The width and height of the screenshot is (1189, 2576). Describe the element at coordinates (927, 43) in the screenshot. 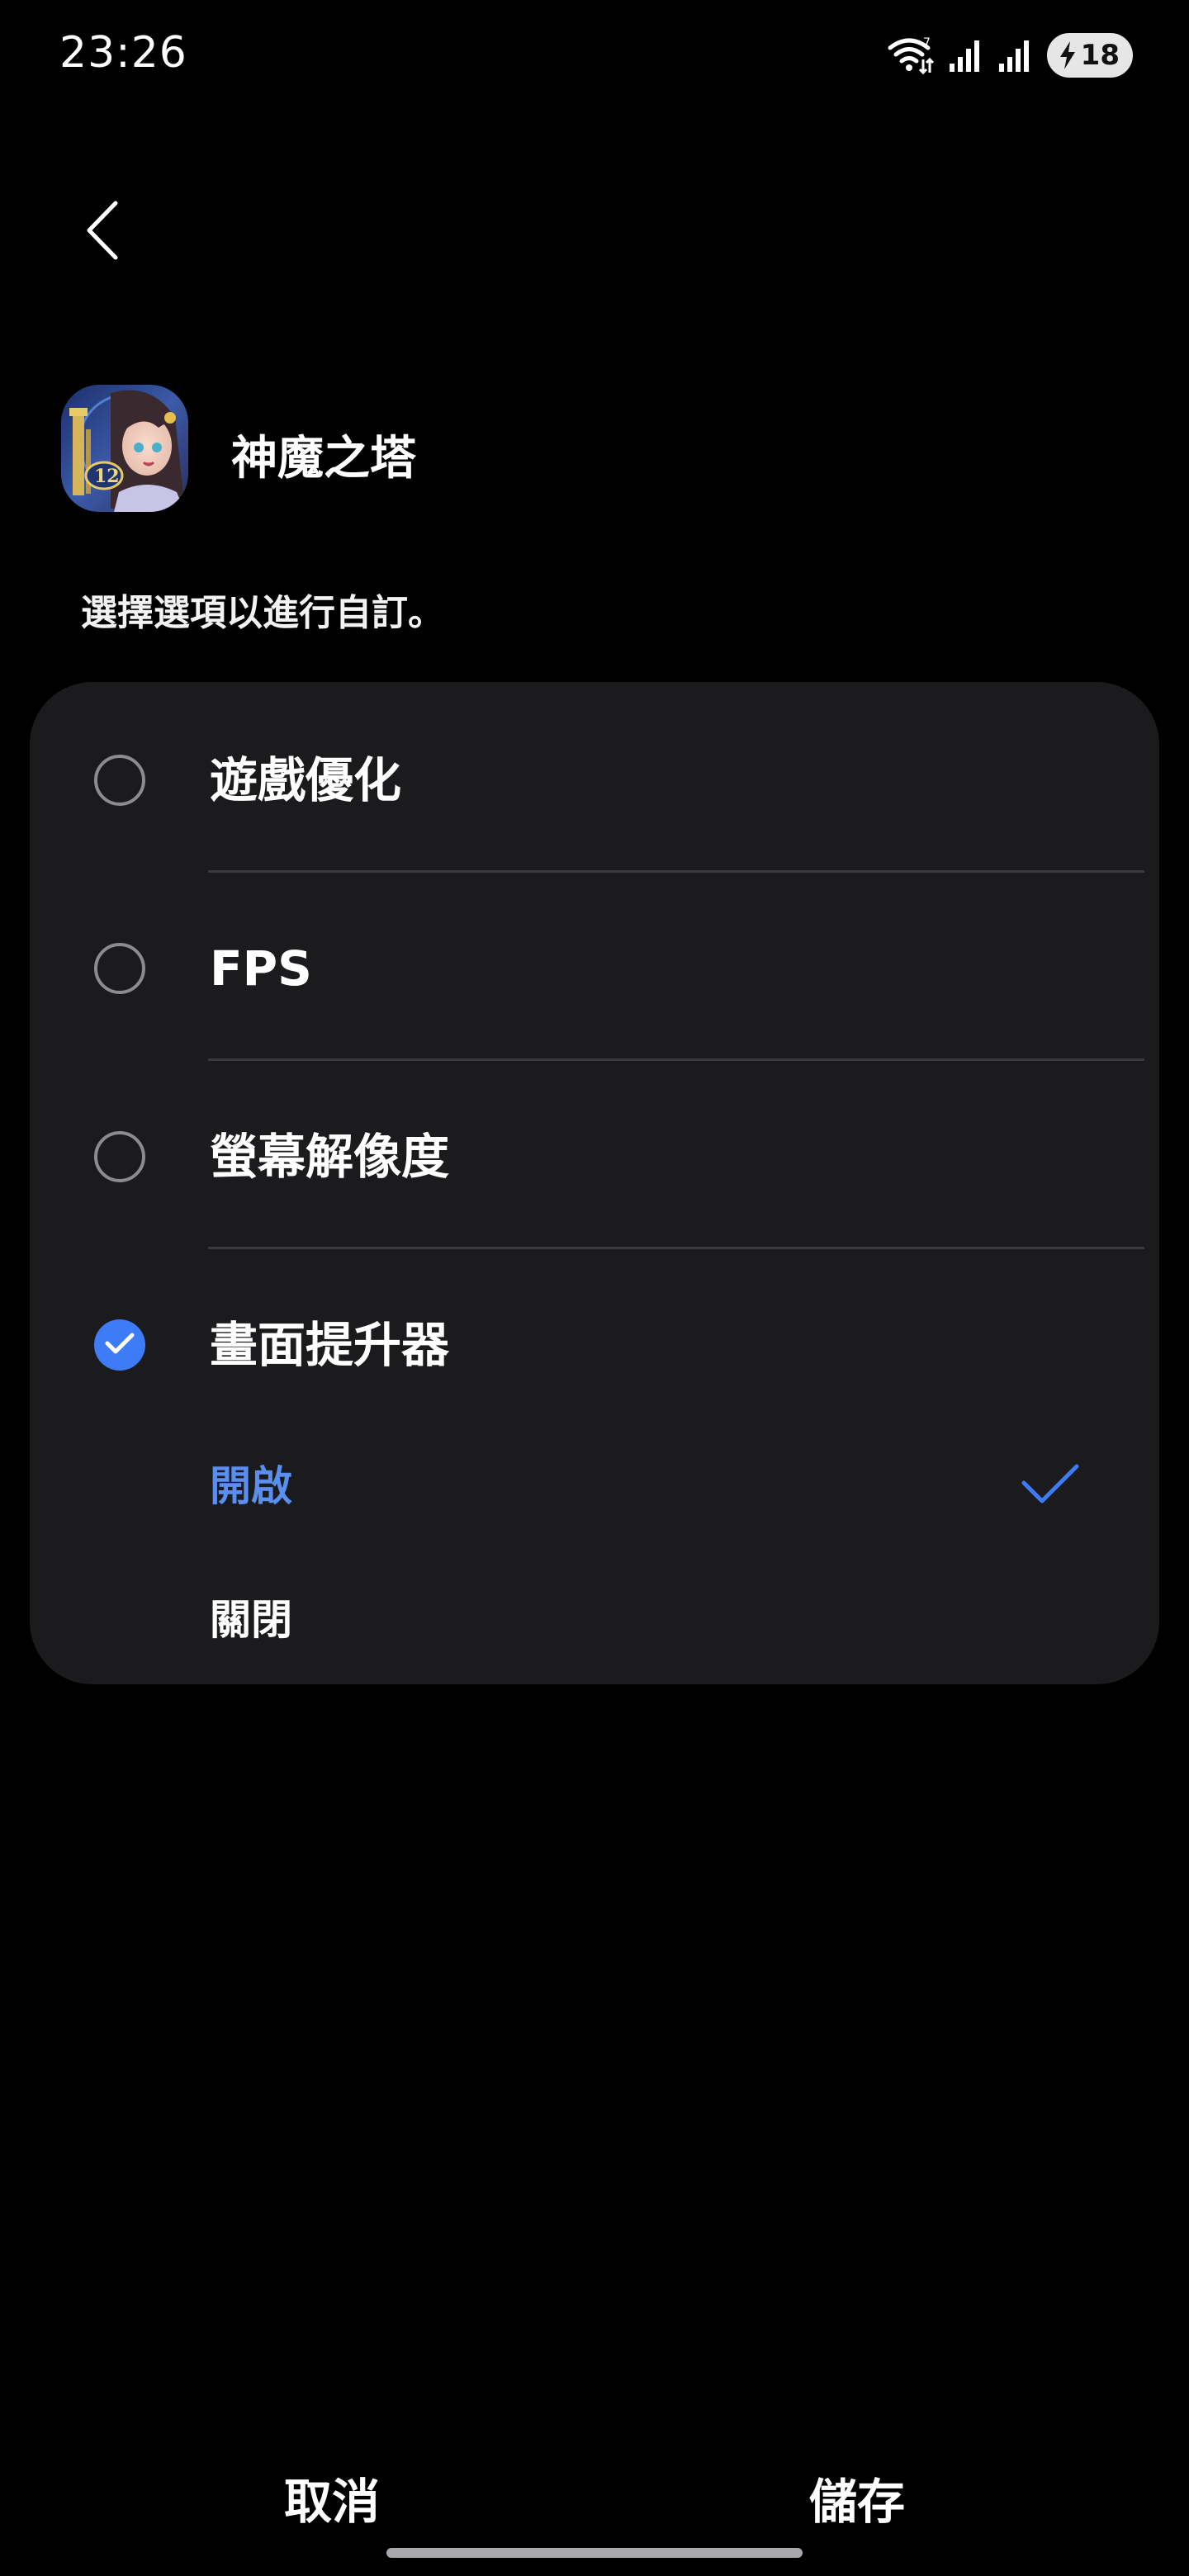

I see `svg-text: 7` at that location.